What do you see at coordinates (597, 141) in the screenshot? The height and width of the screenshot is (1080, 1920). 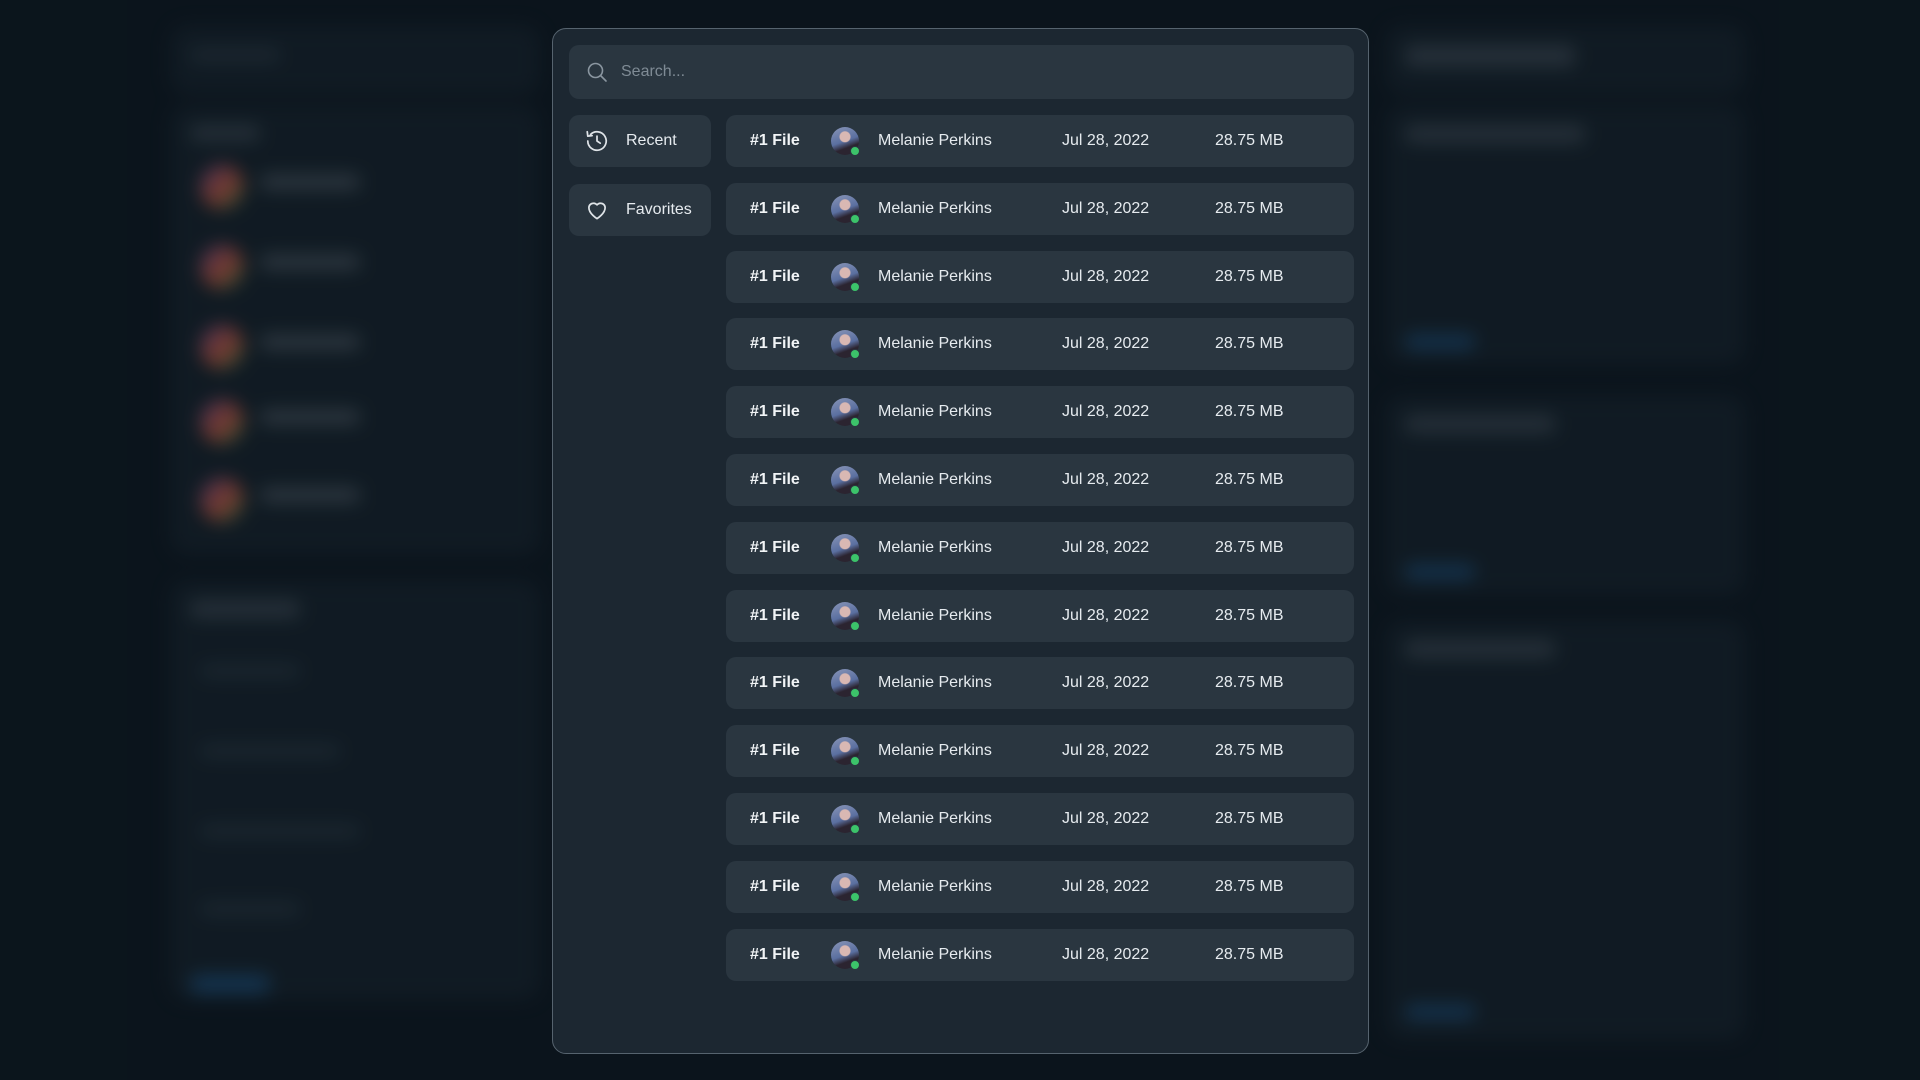 I see `history-icon` at bounding box center [597, 141].